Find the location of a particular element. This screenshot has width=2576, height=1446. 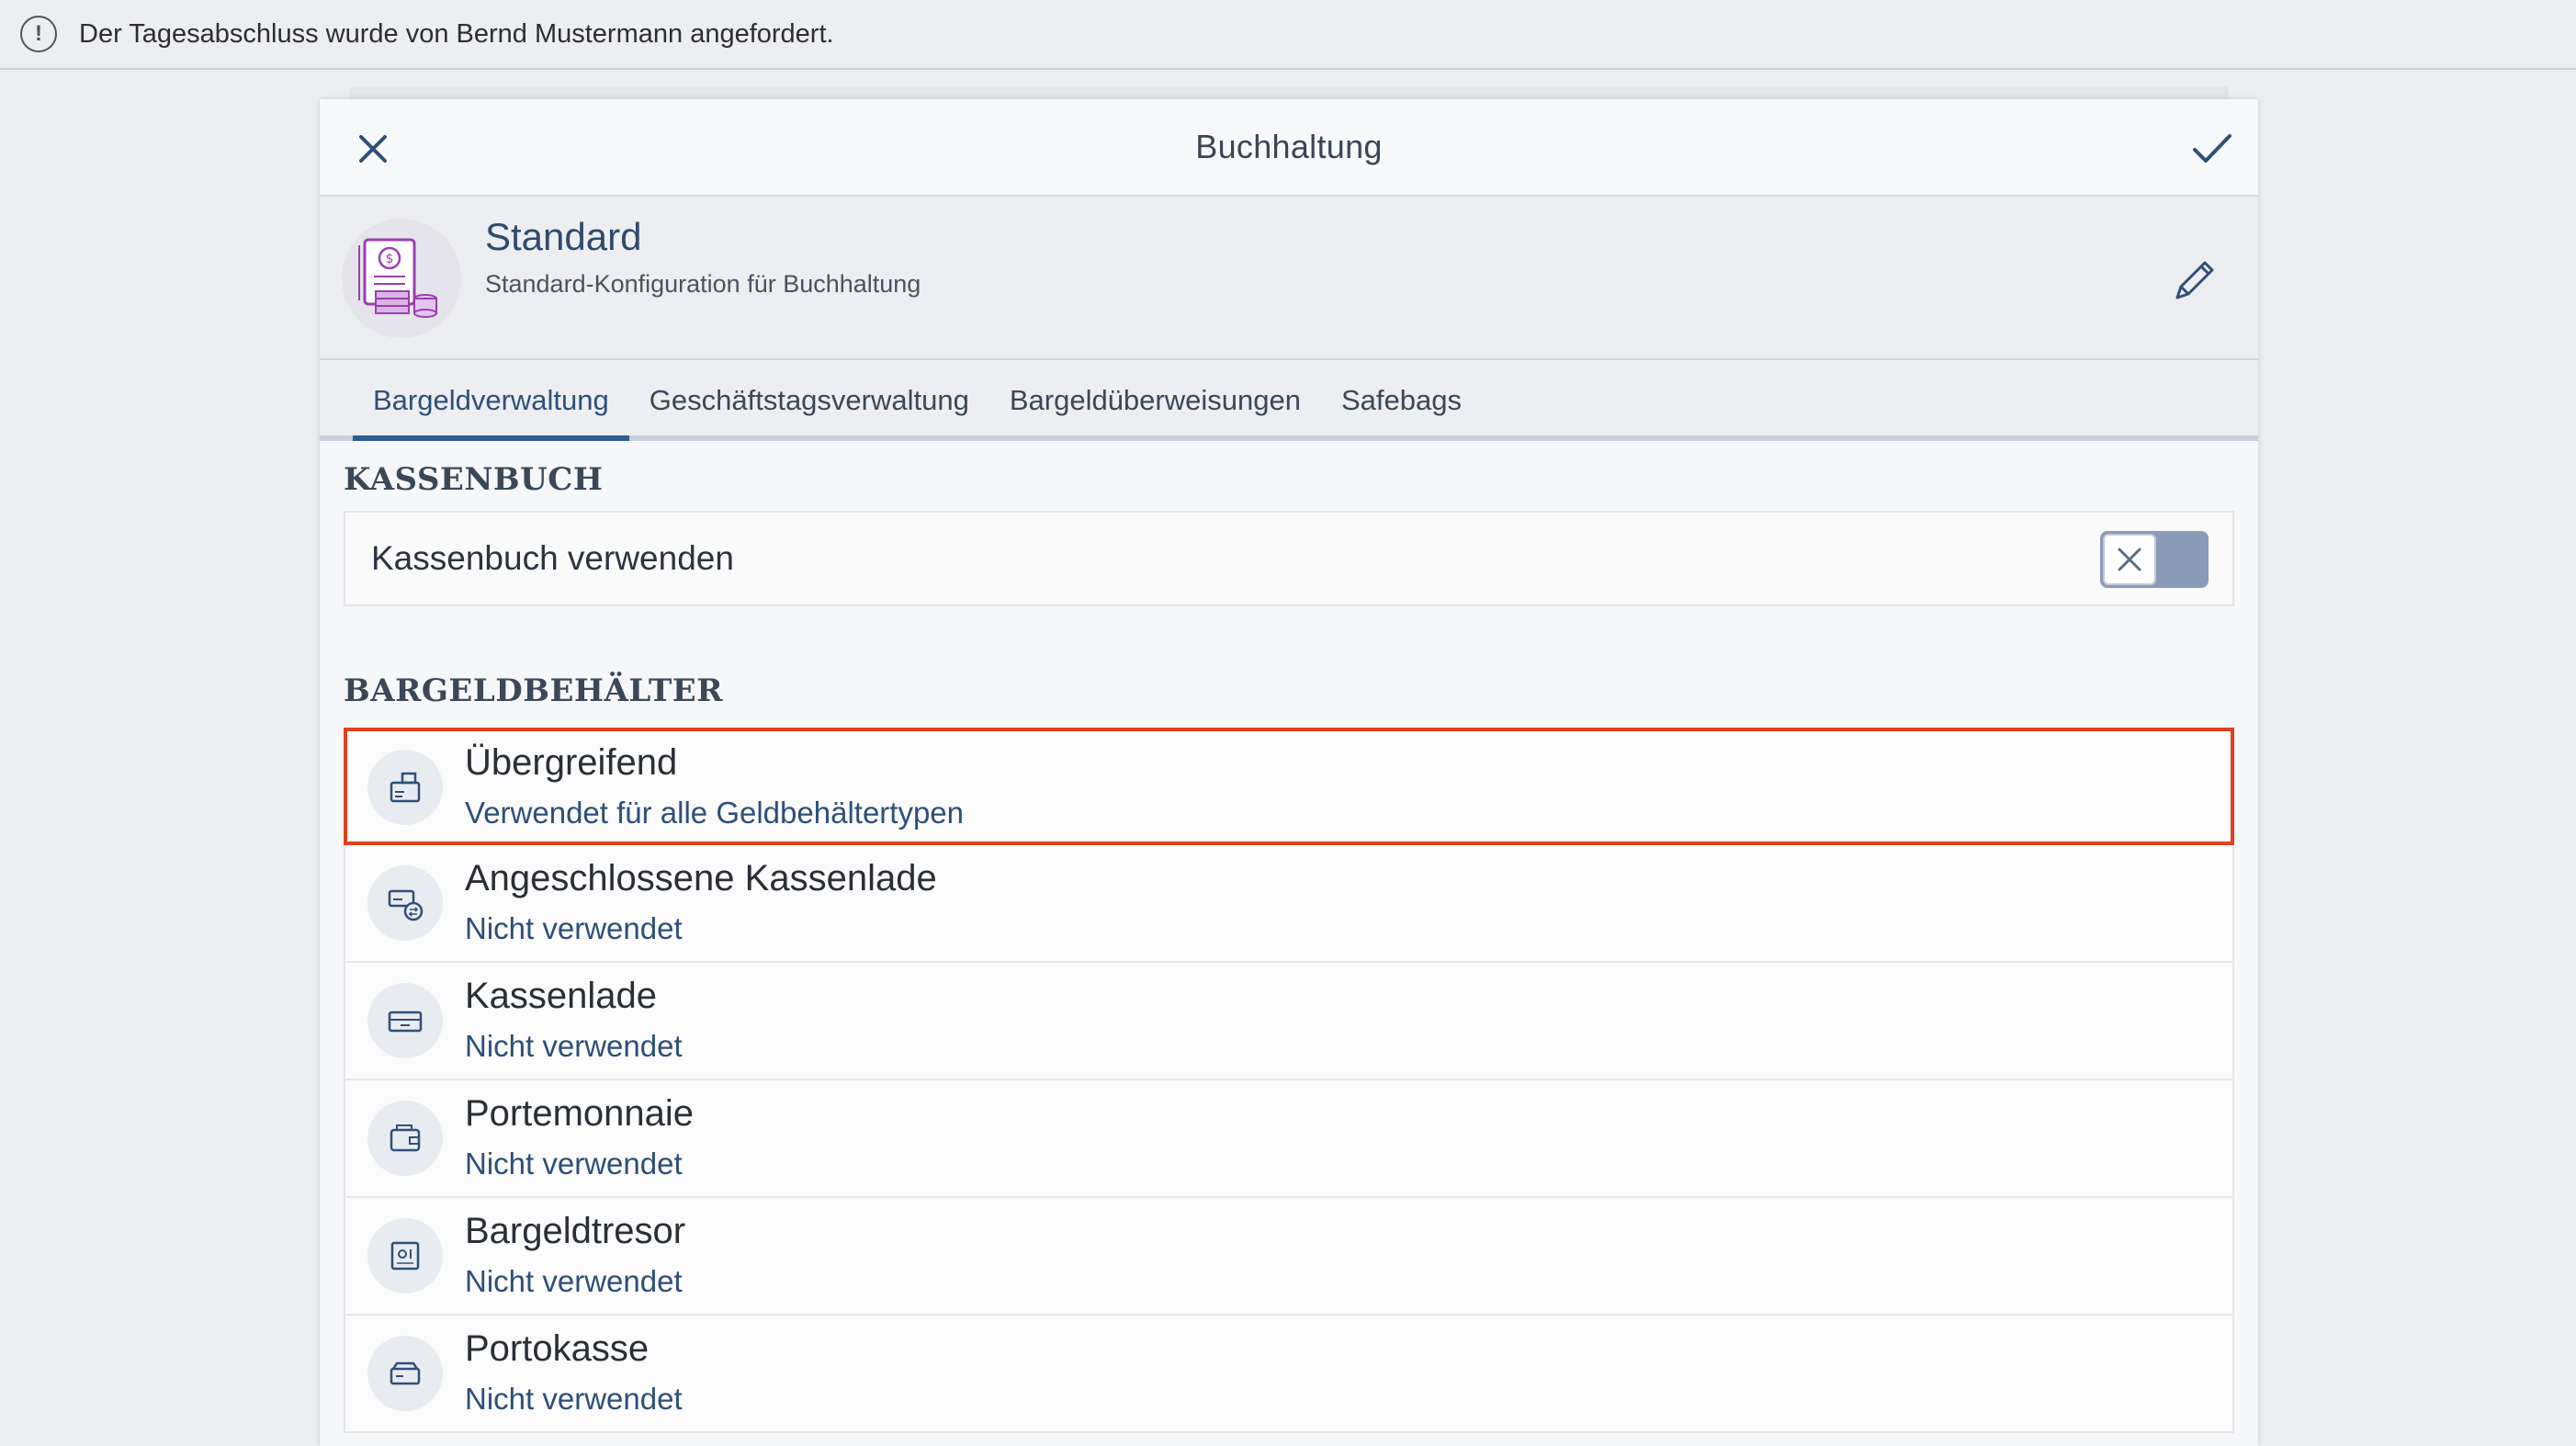

item-status: Verwendet für alle Geldbehältertypen is located at coordinates (715, 813).